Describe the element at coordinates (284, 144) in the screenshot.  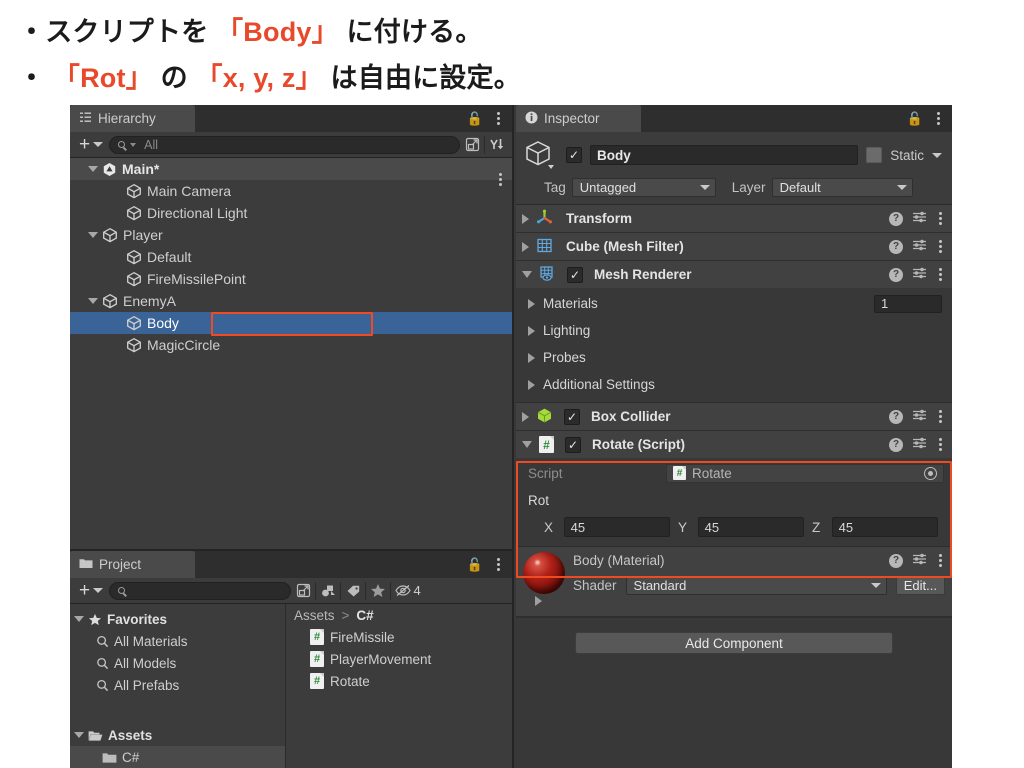
I see `hierarchy-search-input: All` at that location.